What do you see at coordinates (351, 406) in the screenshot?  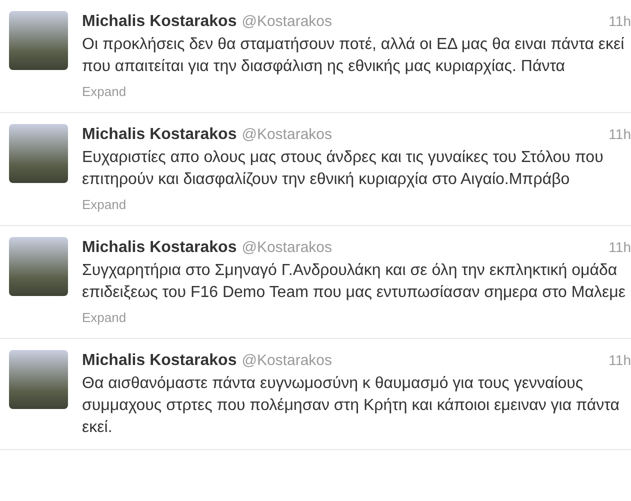 I see `tweet-text: Θα αισθανόμαστε πάντα ευγνωμοσύνη κ θαυμασμό για τους γενναίους συμμαχους στρτες που πολέμησαν στη Κρήτη και κάποιοι εμειναν για πάντα εκεί.` at bounding box center [351, 406].